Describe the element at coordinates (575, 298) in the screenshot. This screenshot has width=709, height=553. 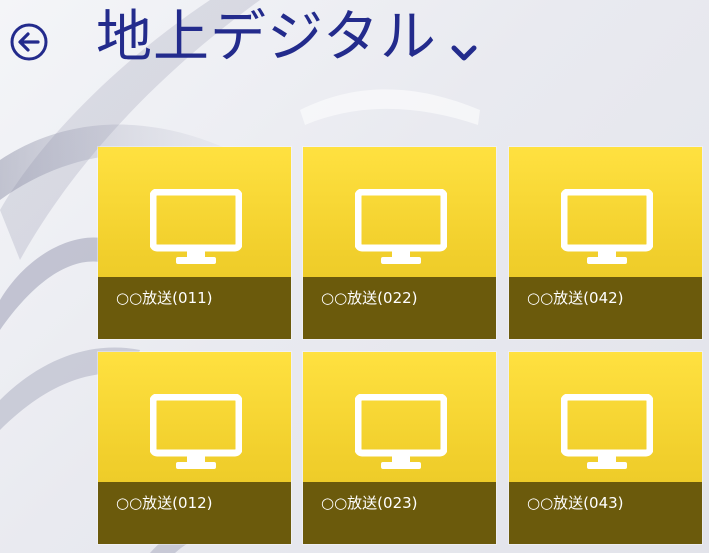
I see `tile-label: ○○放送(042)` at that location.